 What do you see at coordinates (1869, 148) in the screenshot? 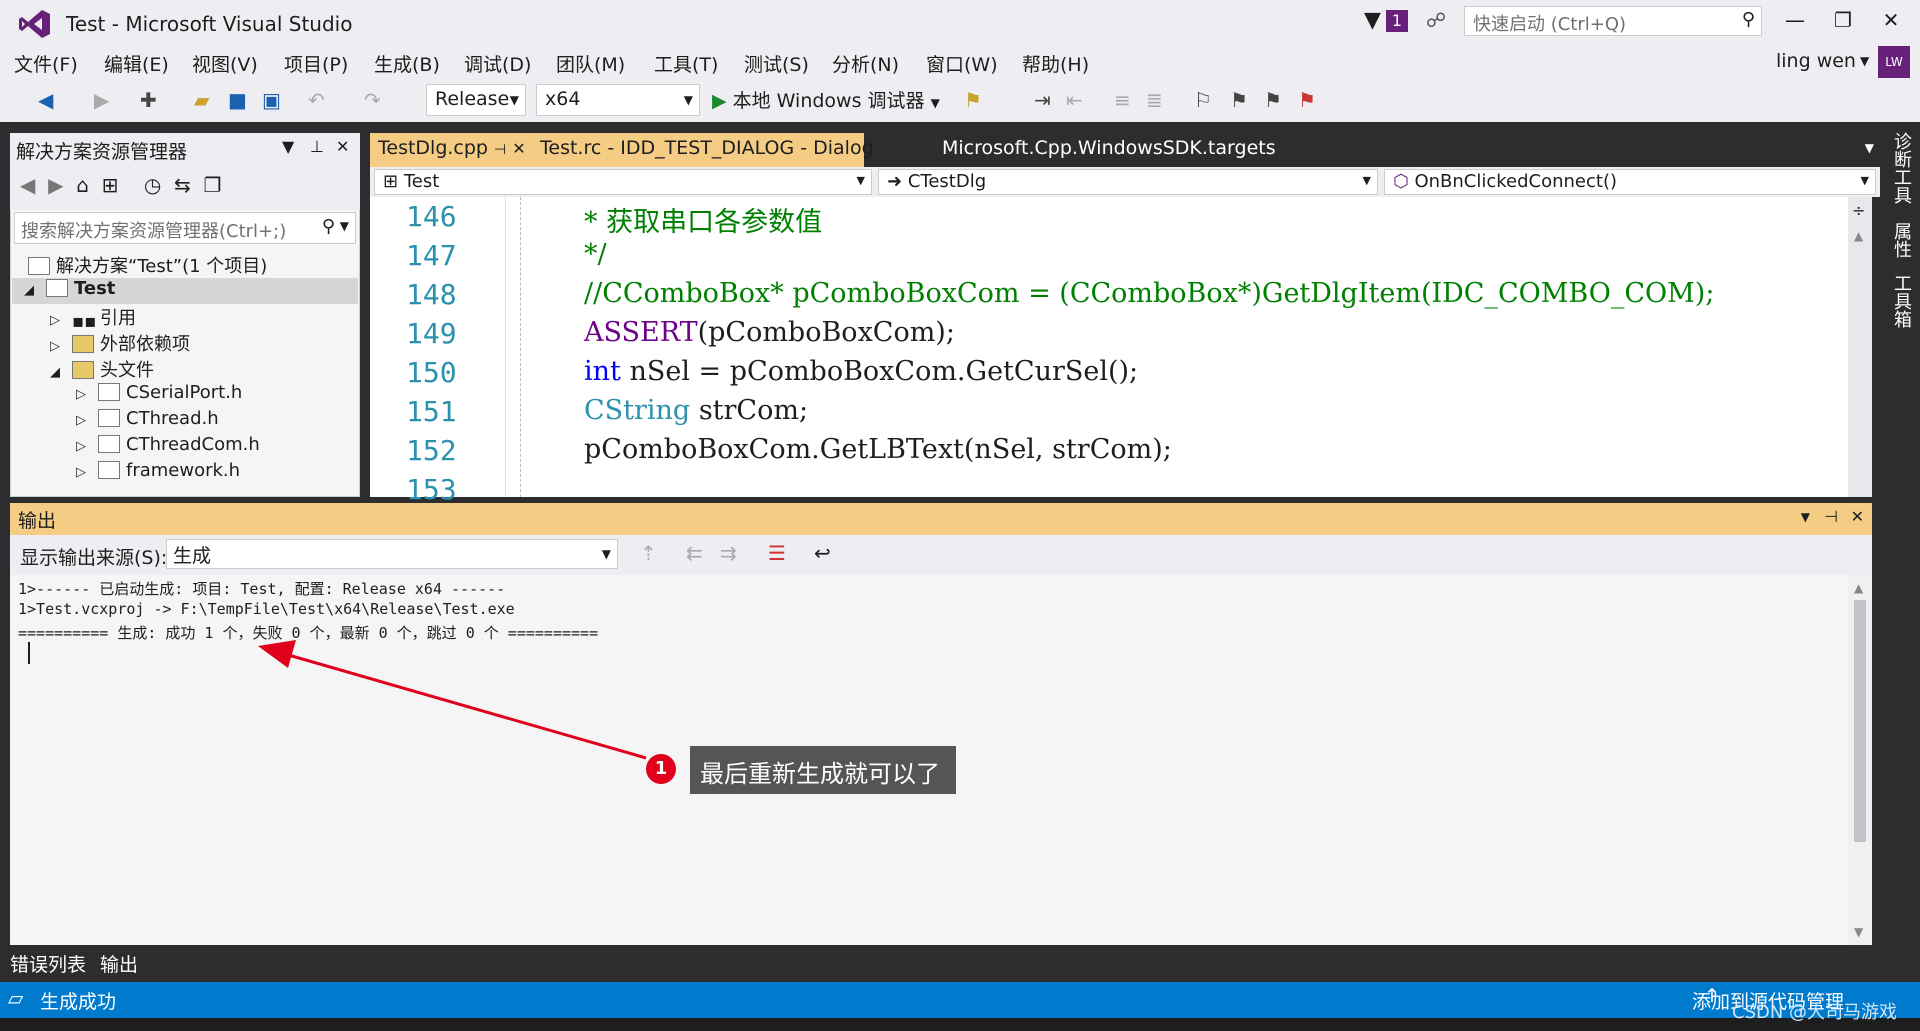
I see `tab-overflow-icon: ▼` at bounding box center [1869, 148].